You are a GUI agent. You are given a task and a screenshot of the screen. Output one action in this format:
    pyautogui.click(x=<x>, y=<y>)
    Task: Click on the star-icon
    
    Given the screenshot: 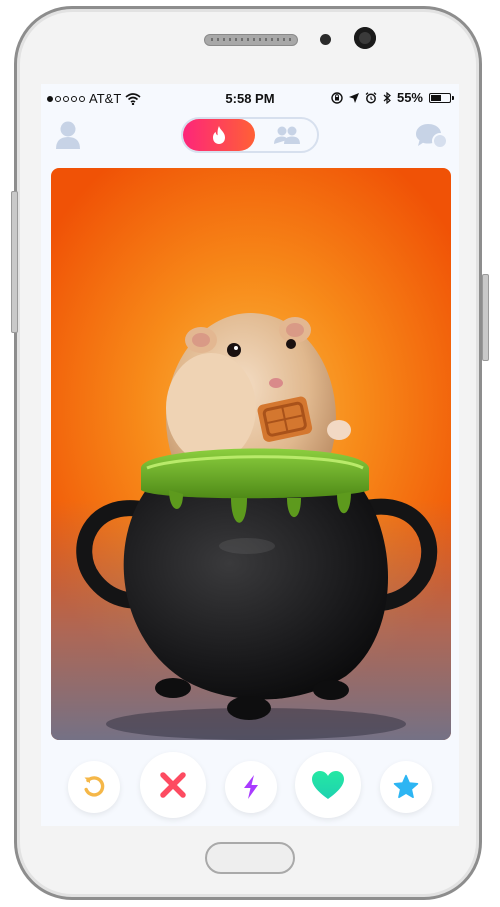 What is the action you would take?
    pyautogui.click(x=406, y=786)
    